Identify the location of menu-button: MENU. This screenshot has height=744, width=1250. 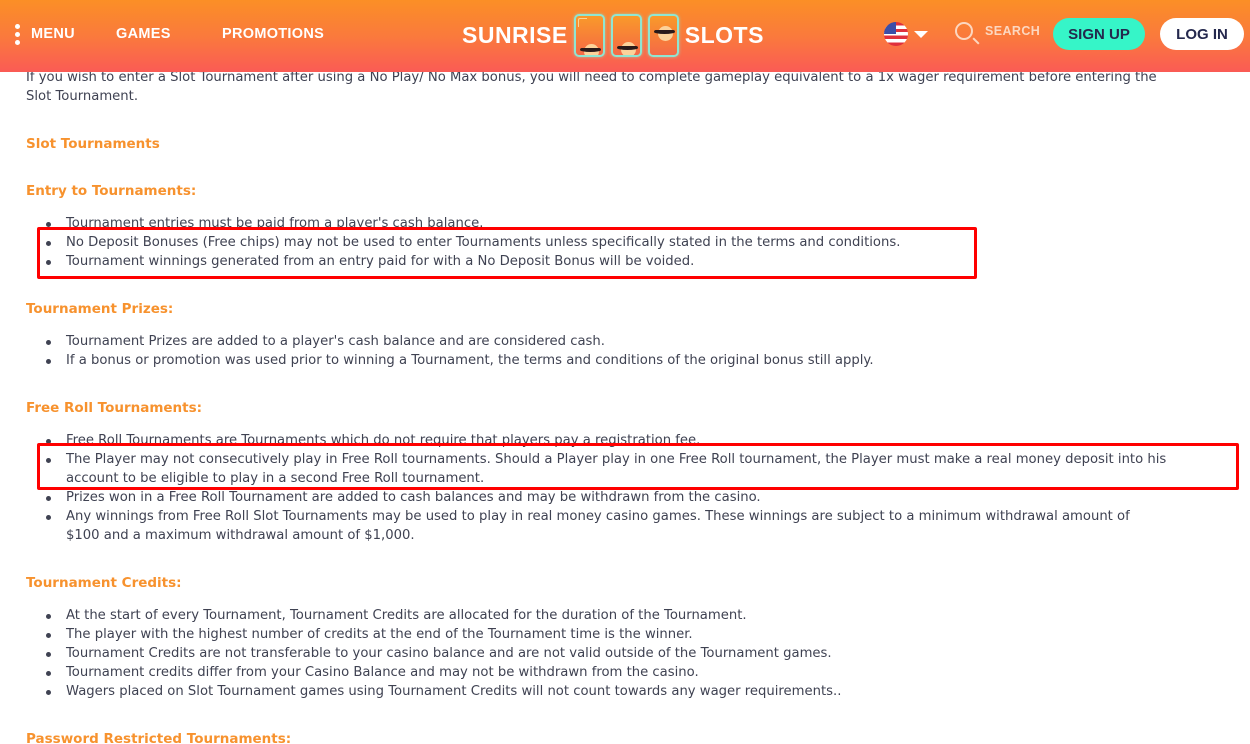
(53, 34).